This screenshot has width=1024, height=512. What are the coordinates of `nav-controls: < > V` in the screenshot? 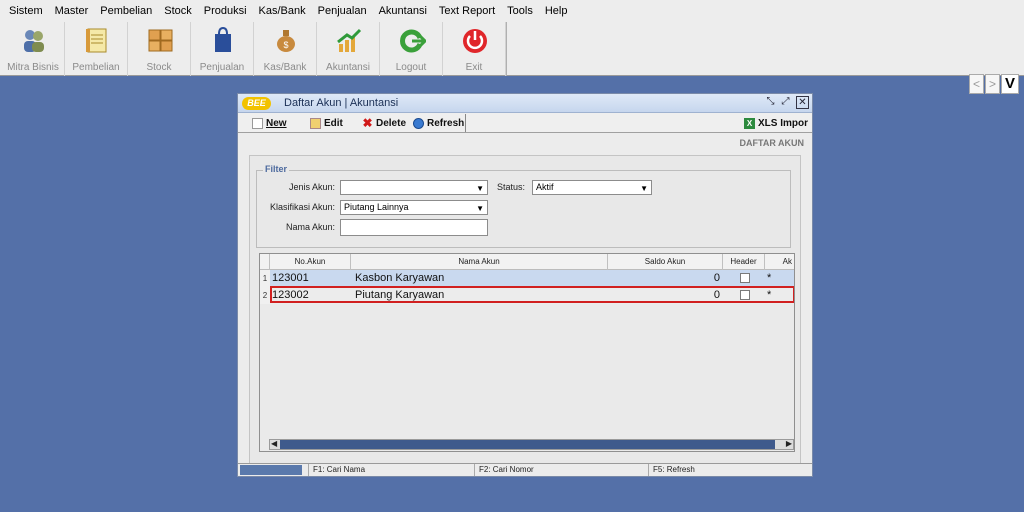 It's located at (994, 84).